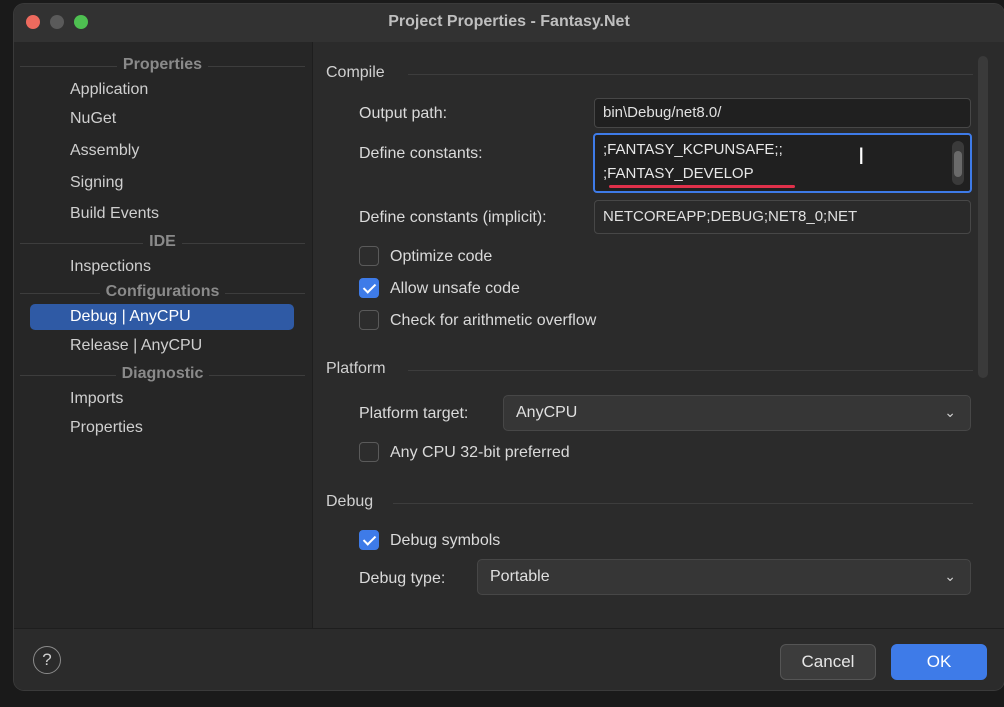 This screenshot has width=1004, height=707. What do you see at coordinates (162, 90) in the screenshot?
I see `sidebar-item-application: Application` at bounding box center [162, 90].